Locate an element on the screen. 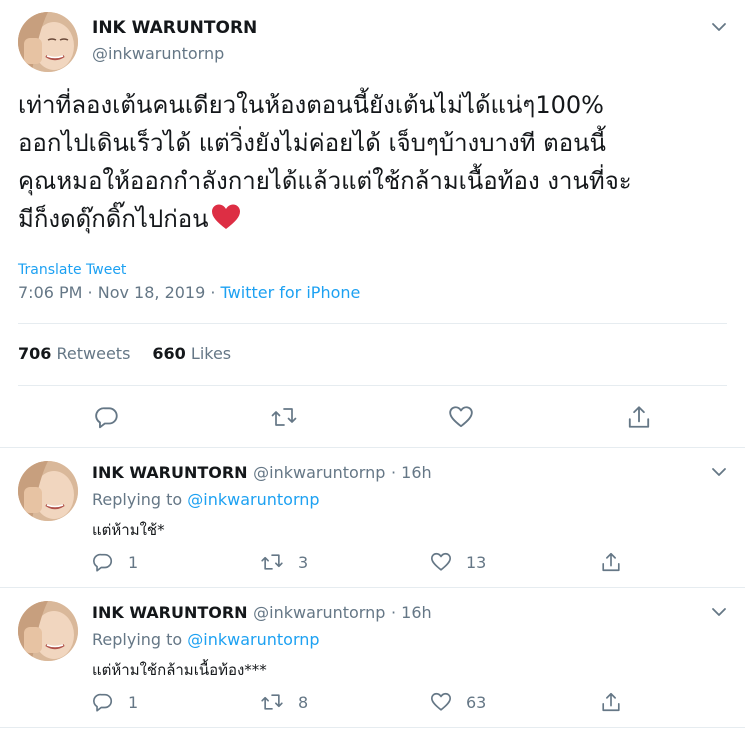 The width and height of the screenshot is (745, 729). like-button is located at coordinates (461, 417).